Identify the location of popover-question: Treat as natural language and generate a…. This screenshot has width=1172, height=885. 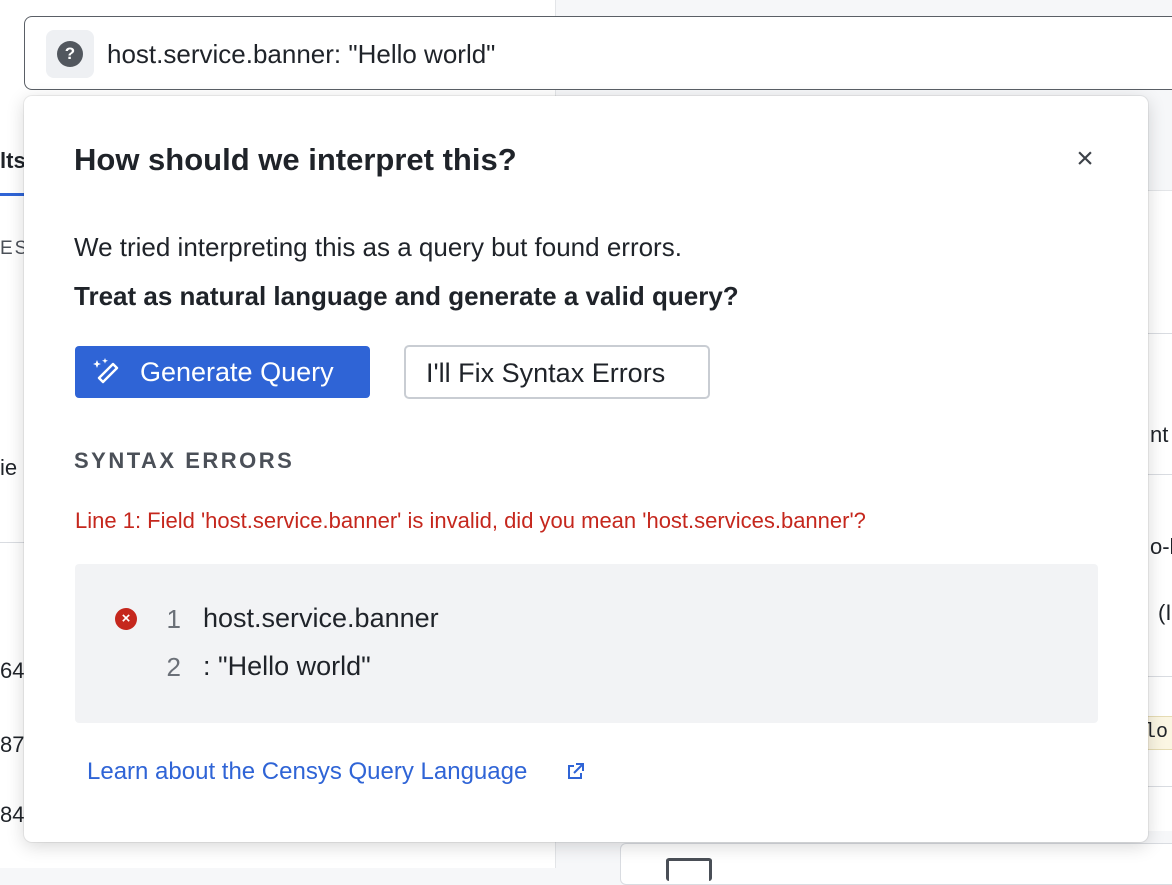
(406, 296).